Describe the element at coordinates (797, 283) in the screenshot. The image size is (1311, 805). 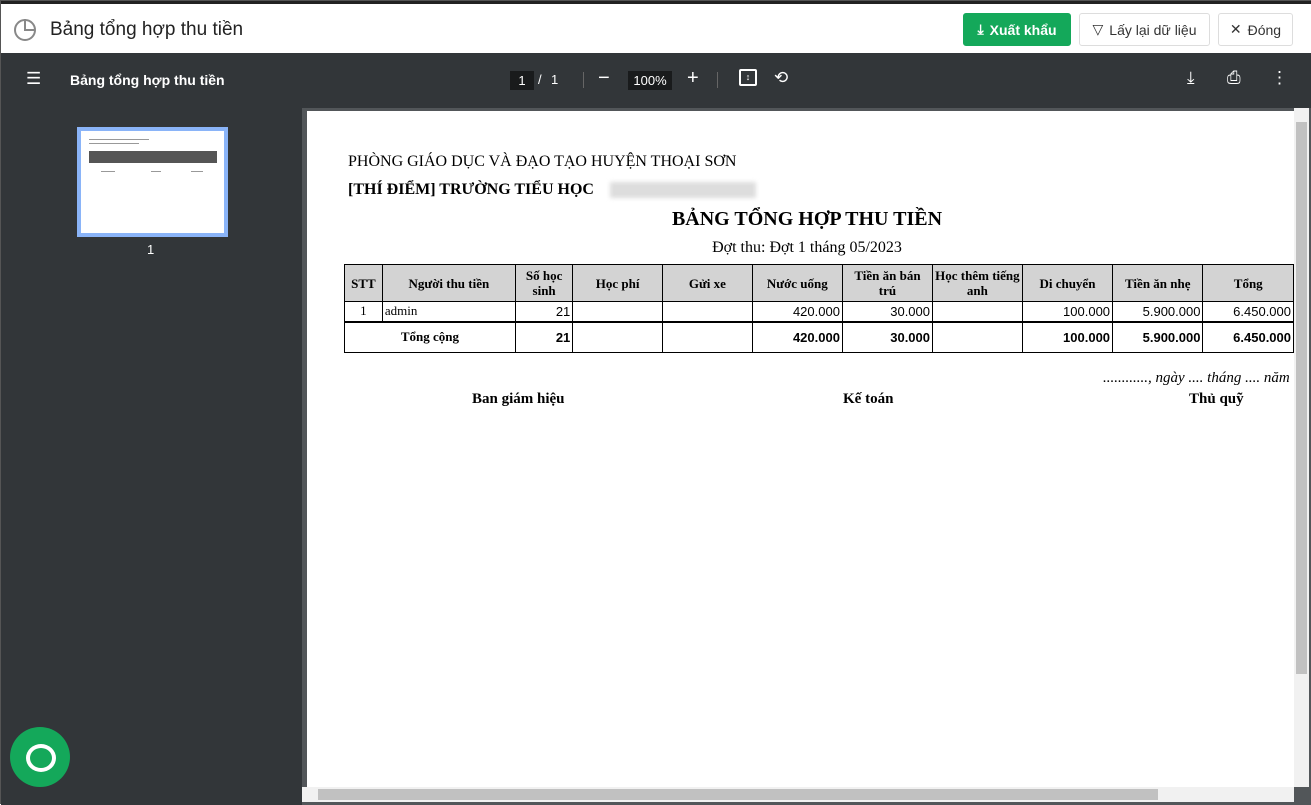
I see `column-header: Nước uống` at that location.